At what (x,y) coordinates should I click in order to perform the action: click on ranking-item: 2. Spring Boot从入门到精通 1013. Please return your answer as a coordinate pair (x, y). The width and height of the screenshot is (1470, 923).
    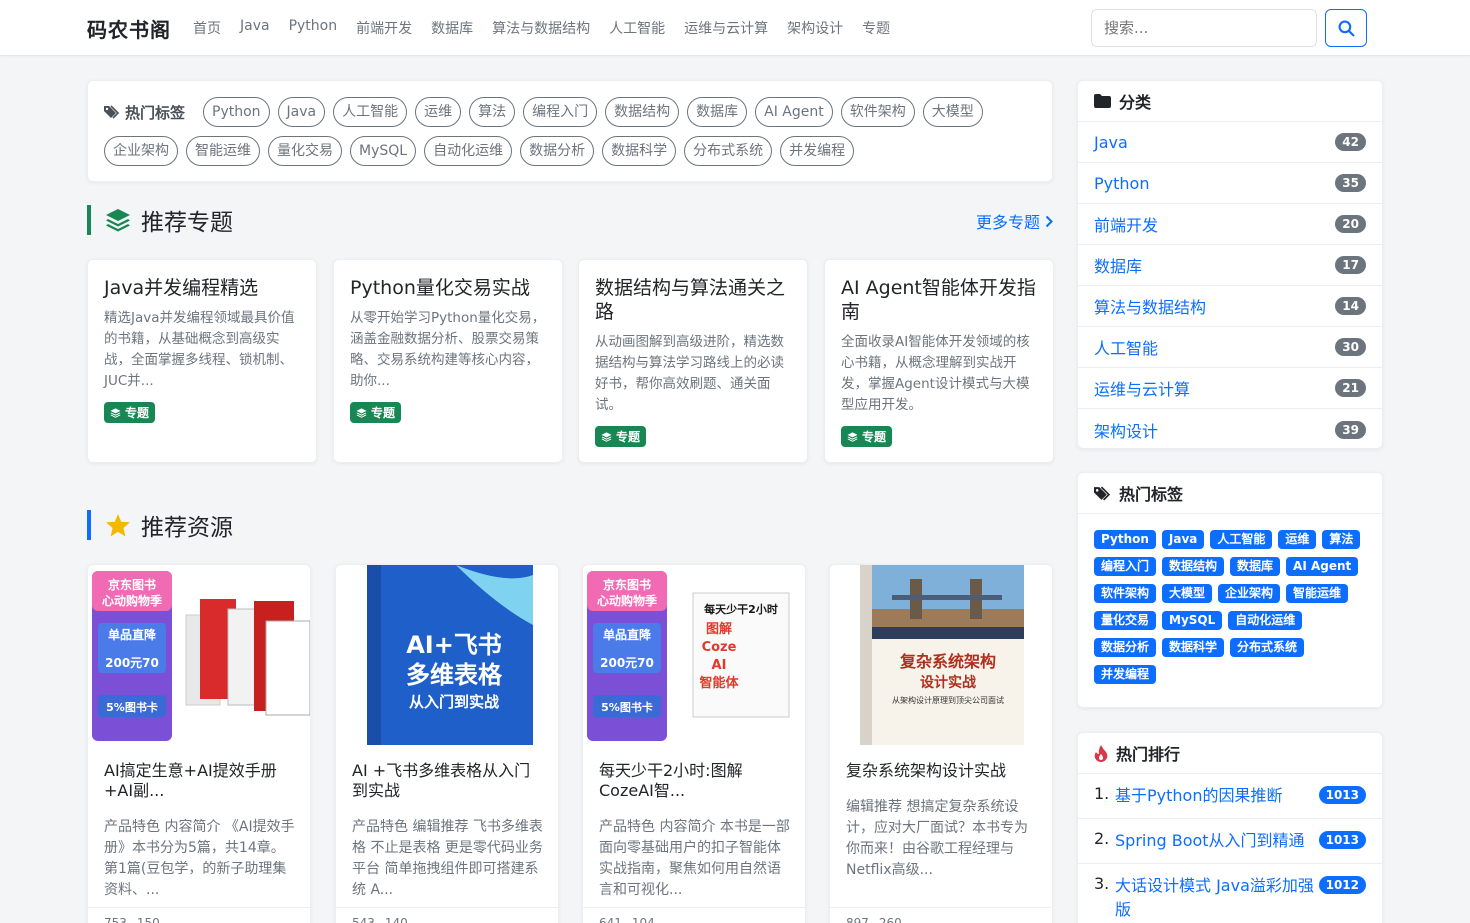
    Looking at the image, I should click on (1230, 841).